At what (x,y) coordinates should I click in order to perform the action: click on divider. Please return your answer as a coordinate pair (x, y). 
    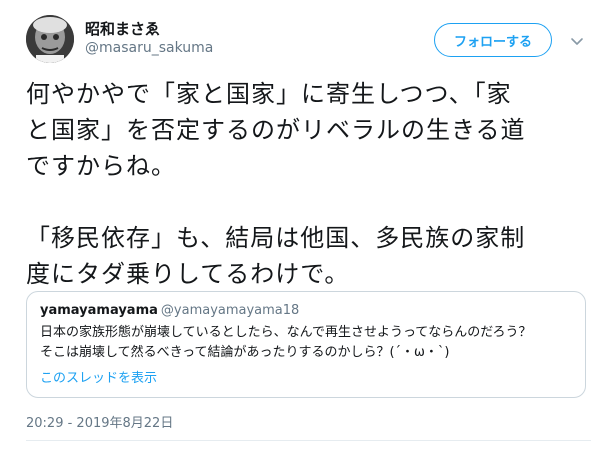
    Looking at the image, I should click on (308, 440).